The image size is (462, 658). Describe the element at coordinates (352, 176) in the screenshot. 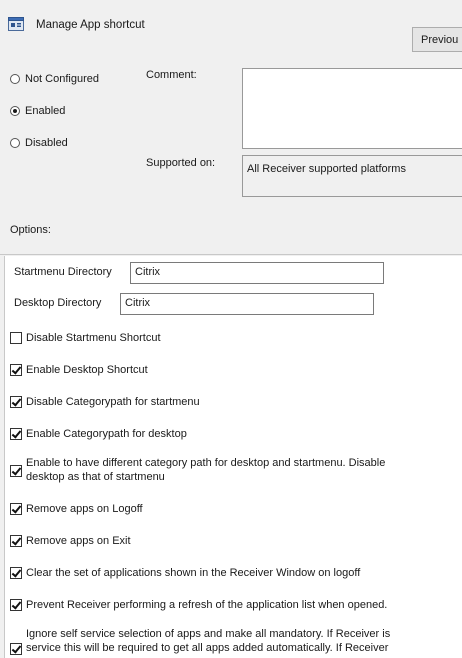

I see `supported-on-value: All Receiver supported platforms` at that location.